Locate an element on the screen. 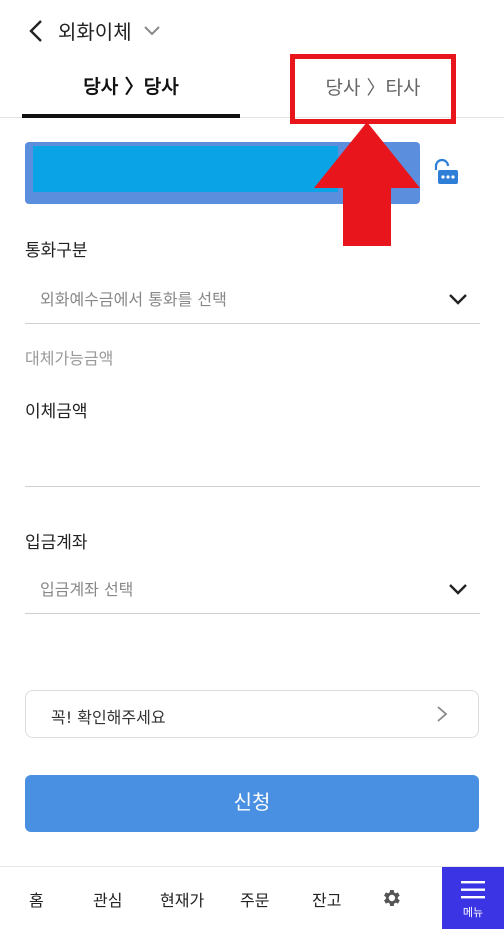  nav-order: 주문 is located at coordinates (254, 899).